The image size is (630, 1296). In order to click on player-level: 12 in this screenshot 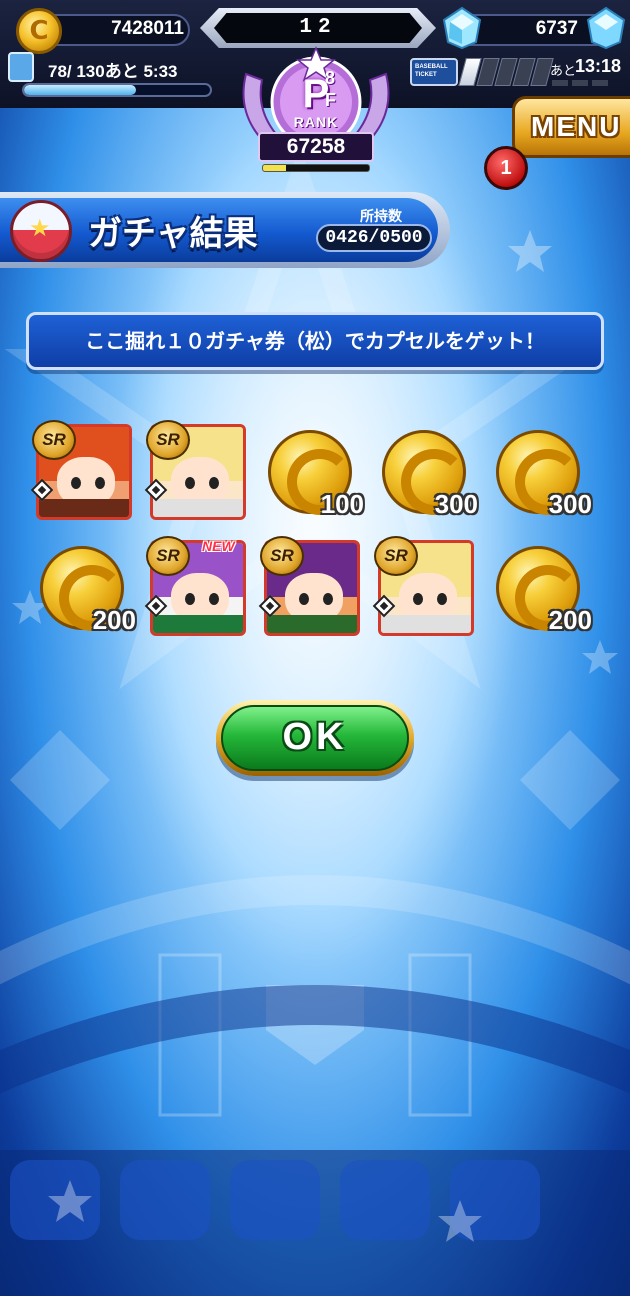, I will do `click(318, 28)`.